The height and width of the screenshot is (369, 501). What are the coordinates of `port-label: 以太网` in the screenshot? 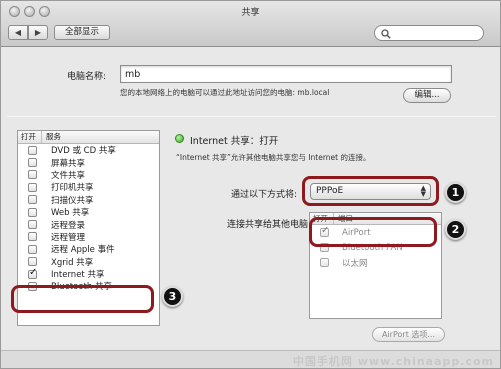 It's located at (355, 263).